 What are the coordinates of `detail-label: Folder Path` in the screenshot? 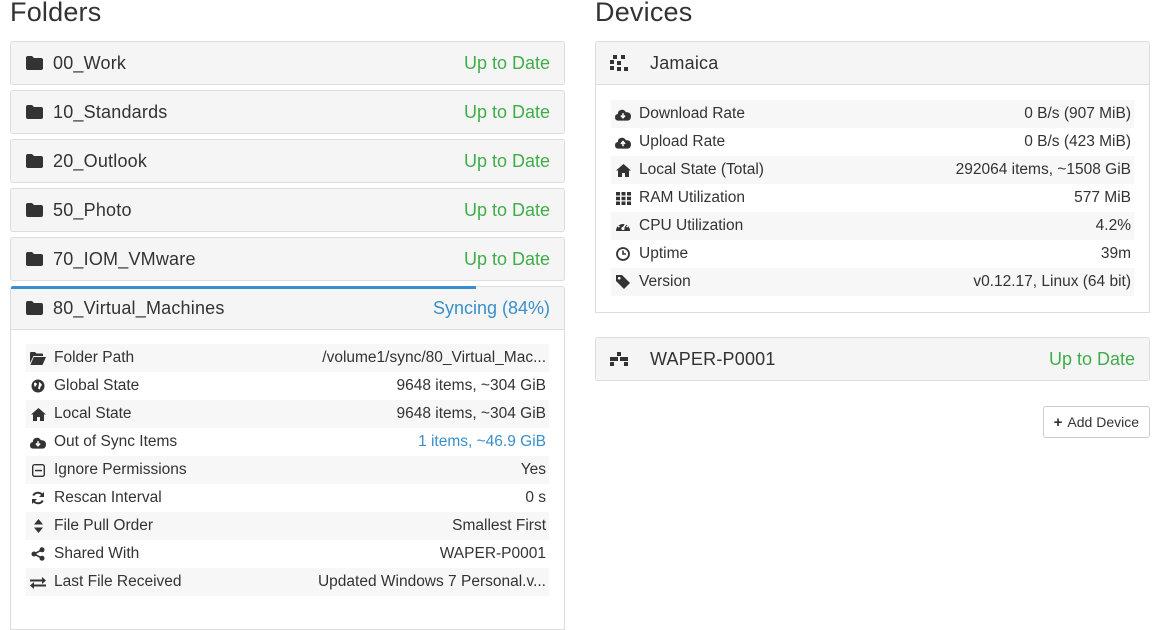 It's located at (94, 357).